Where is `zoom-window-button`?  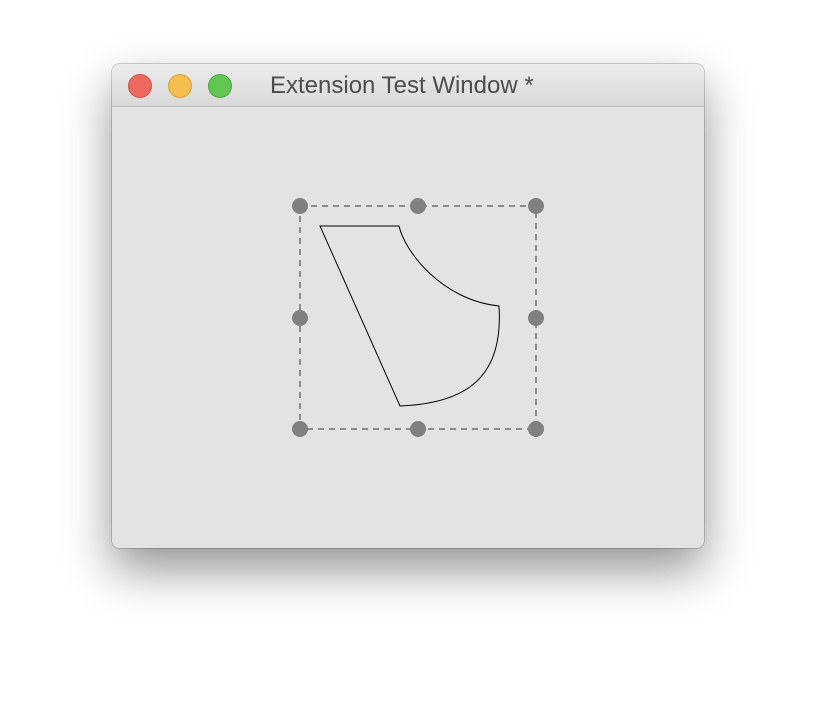 zoom-window-button is located at coordinates (220, 86).